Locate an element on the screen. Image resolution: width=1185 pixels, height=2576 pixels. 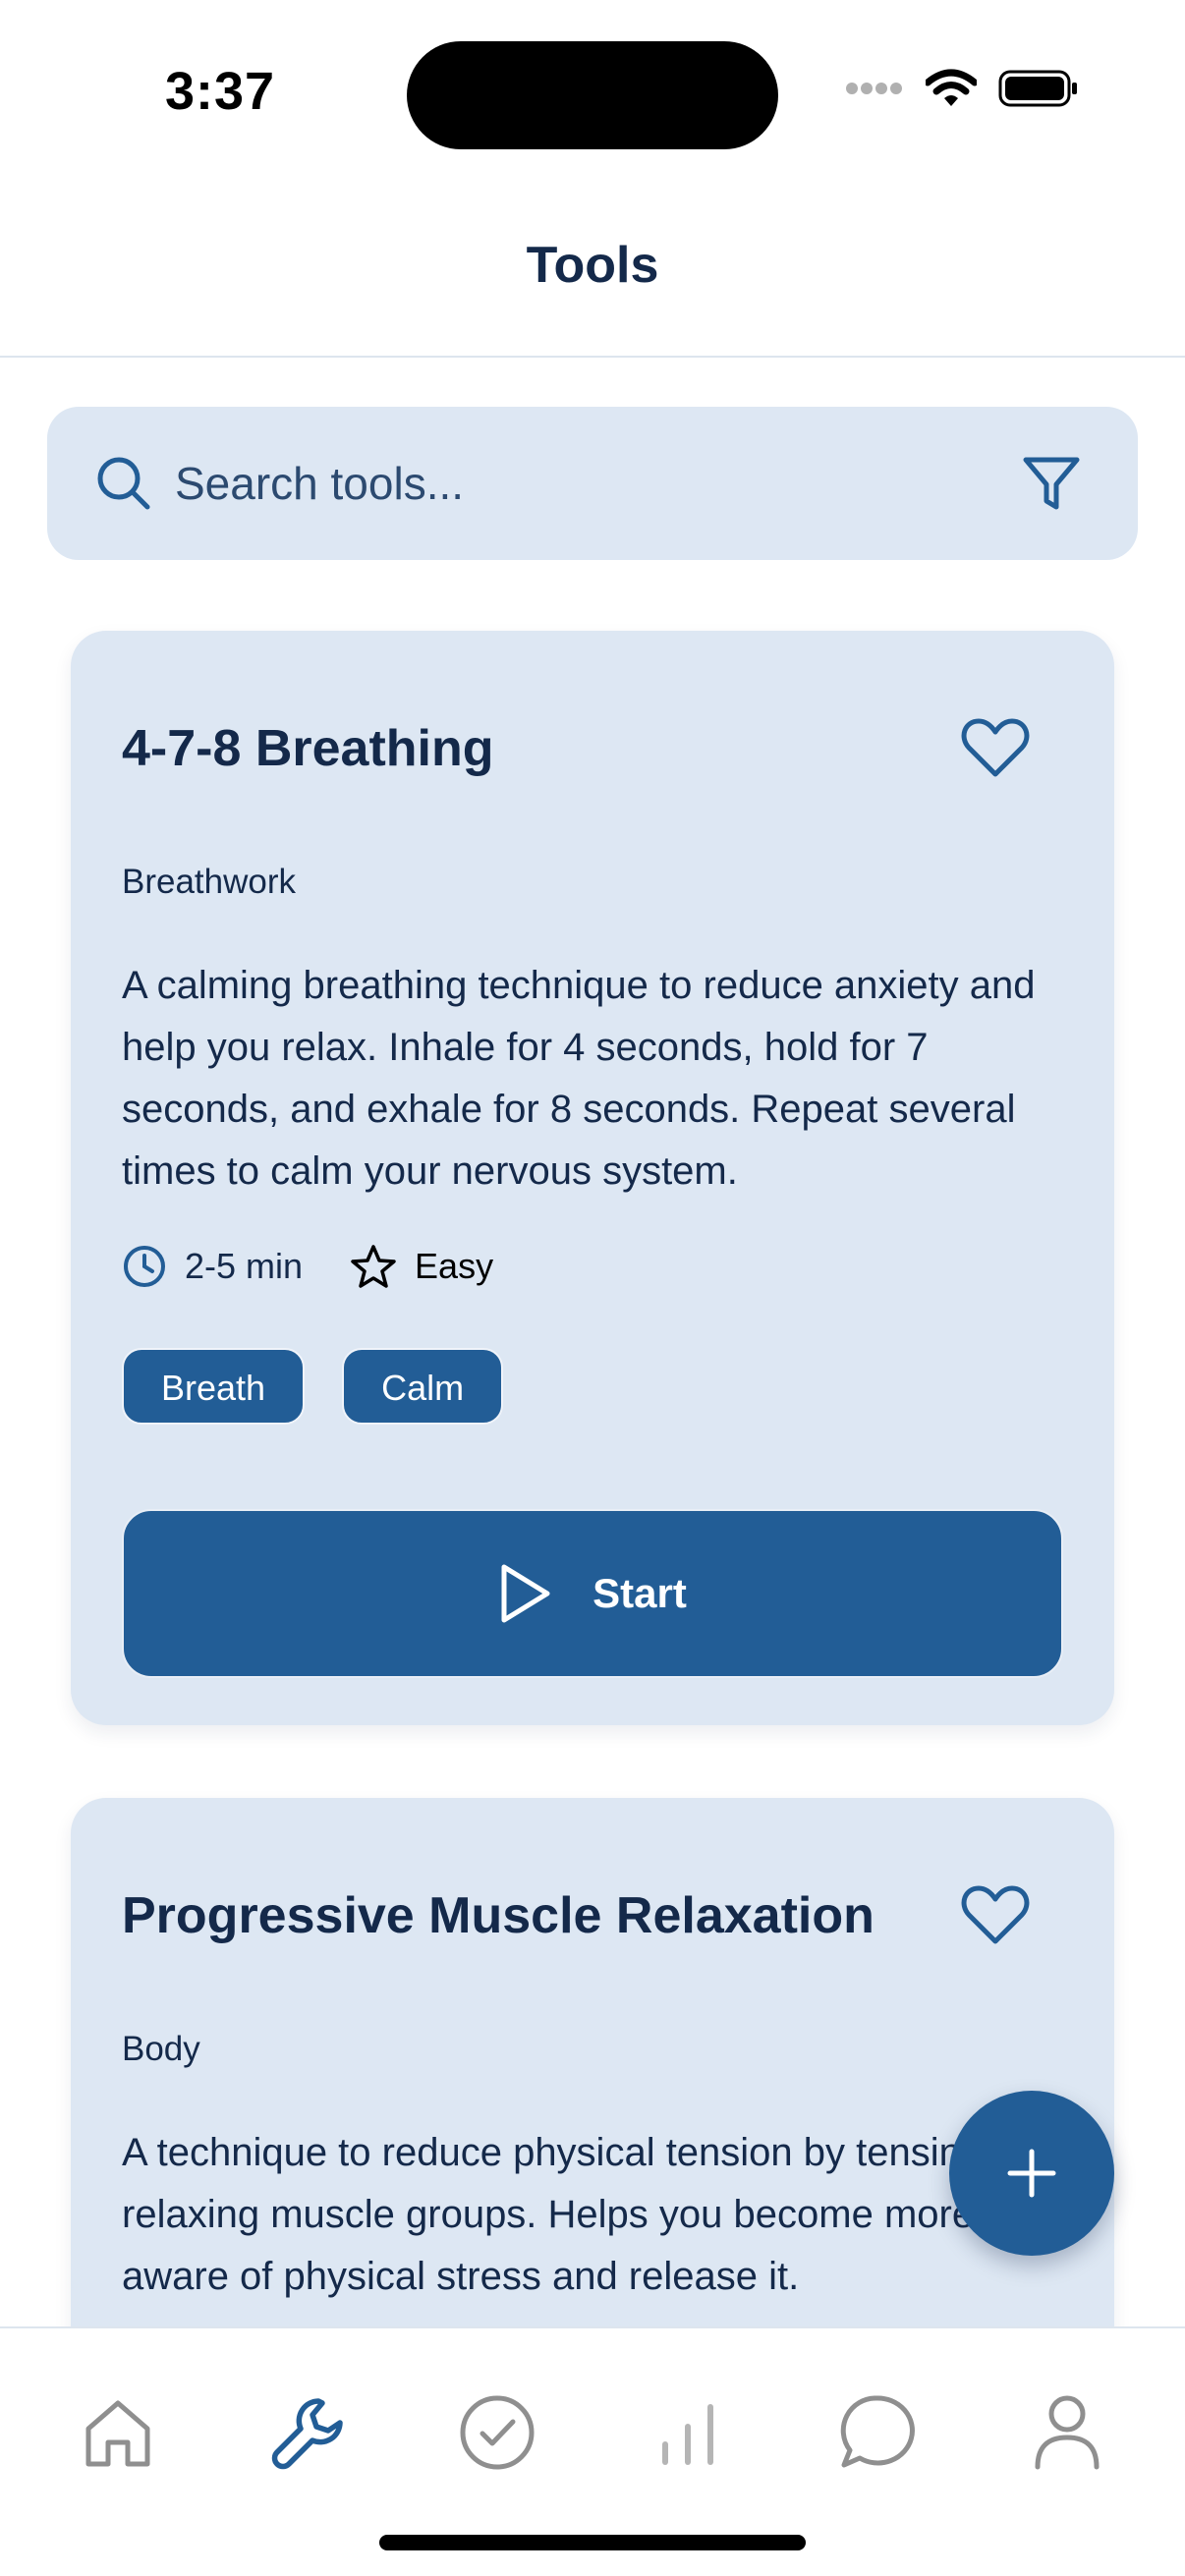
bar-chart-icon is located at coordinates (688, 2434).